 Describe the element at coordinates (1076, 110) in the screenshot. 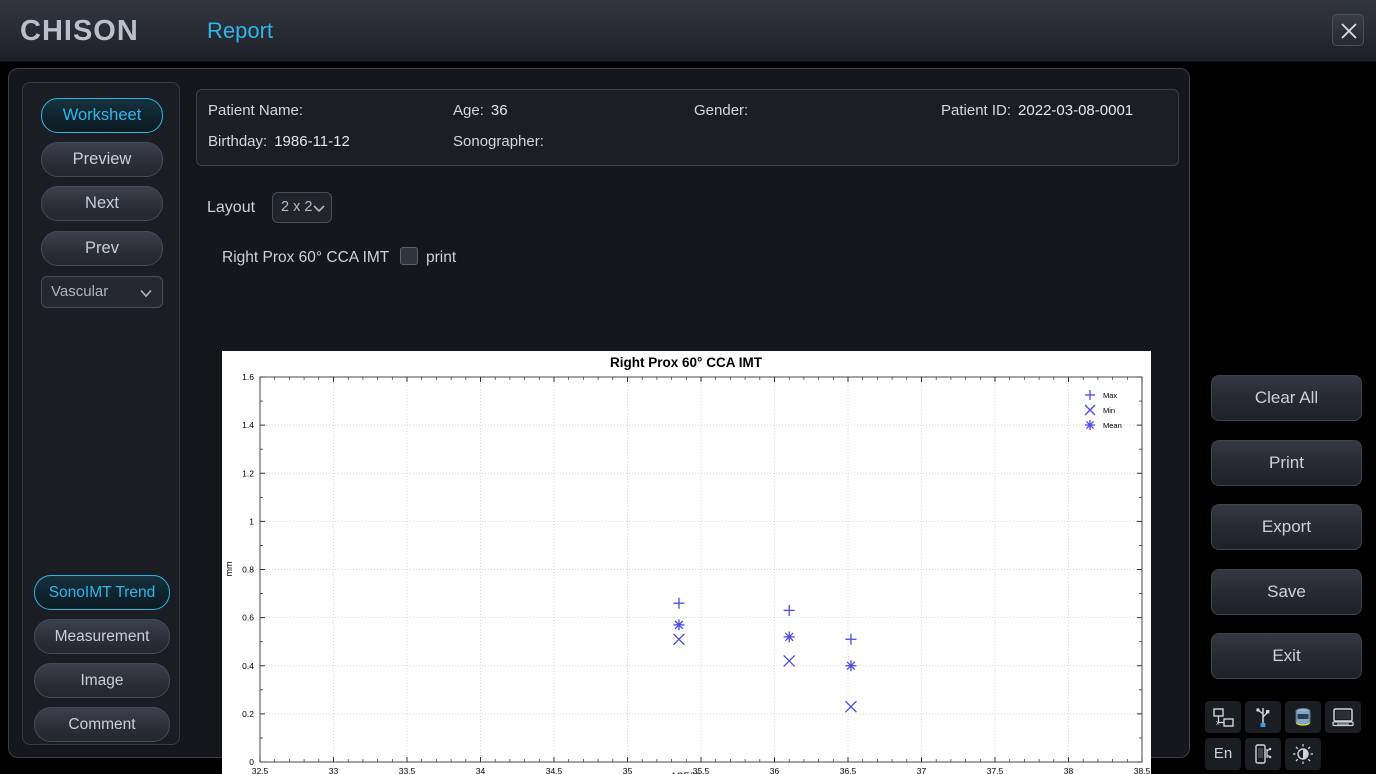

I see `patient-id-value: 2022-03-08-0001` at that location.